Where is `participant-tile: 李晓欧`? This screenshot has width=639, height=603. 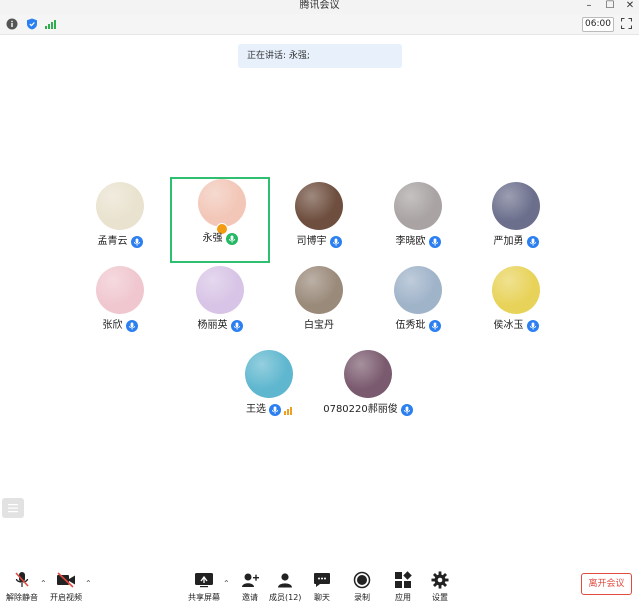 participant-tile: 李晓欧 is located at coordinates (418, 223).